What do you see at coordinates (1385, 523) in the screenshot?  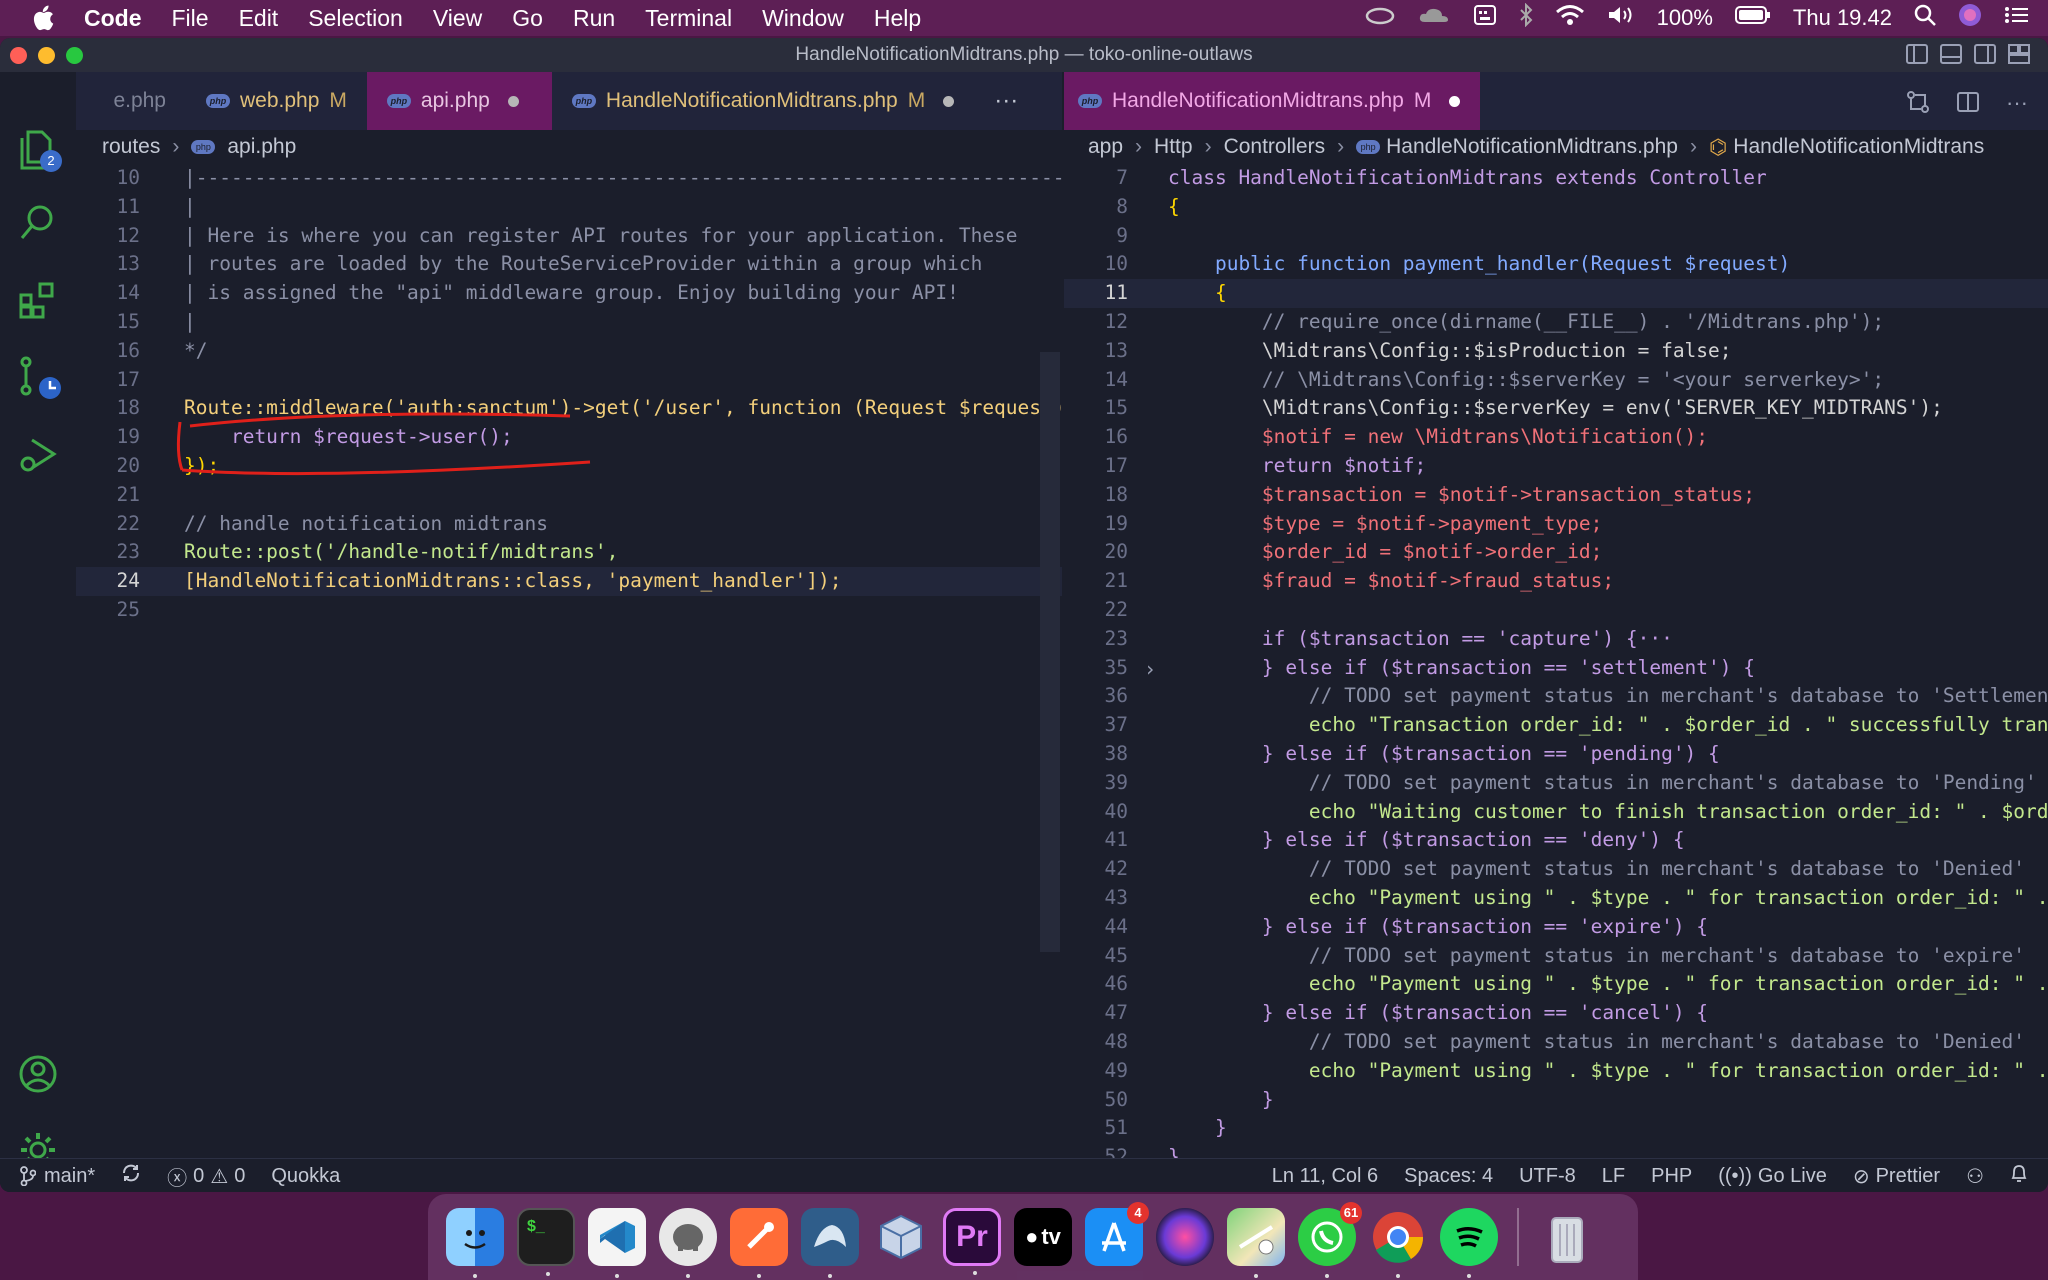 I see `code-line: $type = $notif->payment_type;` at bounding box center [1385, 523].